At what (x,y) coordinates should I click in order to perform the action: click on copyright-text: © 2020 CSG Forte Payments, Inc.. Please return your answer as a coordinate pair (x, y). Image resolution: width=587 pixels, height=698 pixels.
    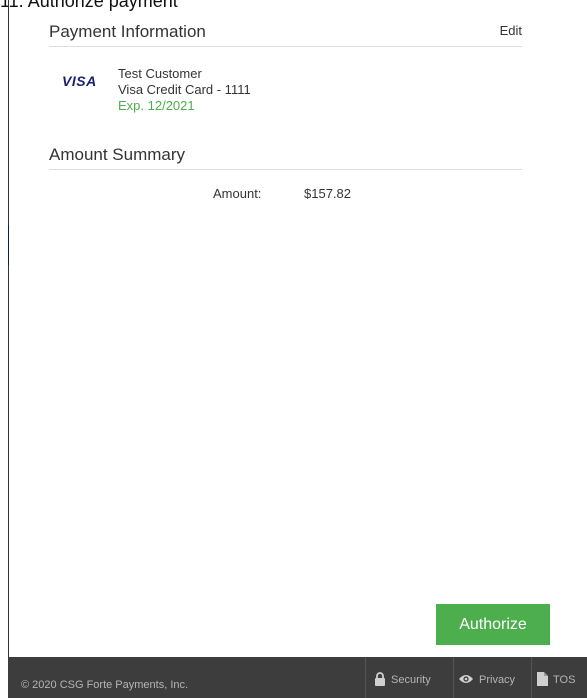
    Looking at the image, I should click on (105, 685).